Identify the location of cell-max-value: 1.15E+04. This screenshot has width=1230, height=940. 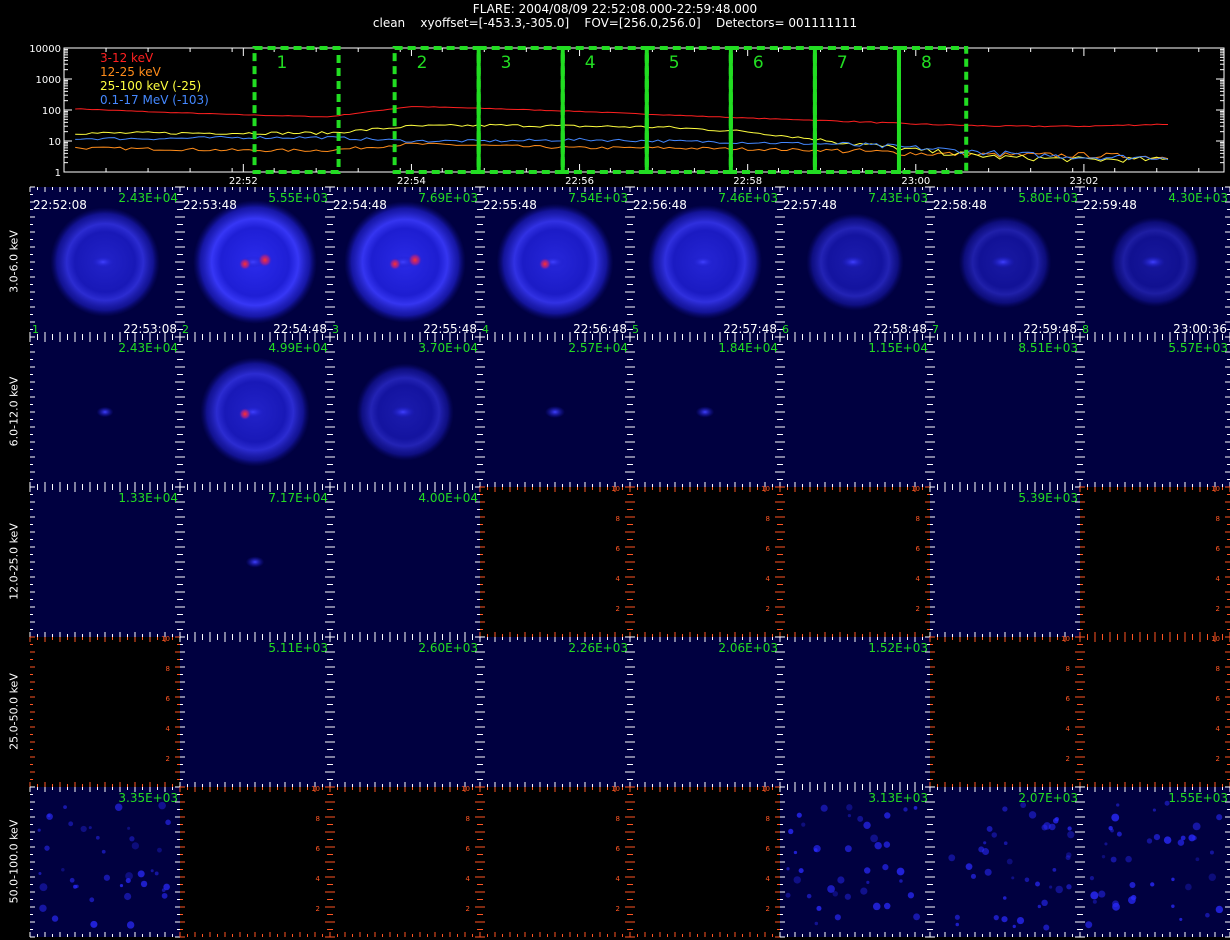
(898, 348).